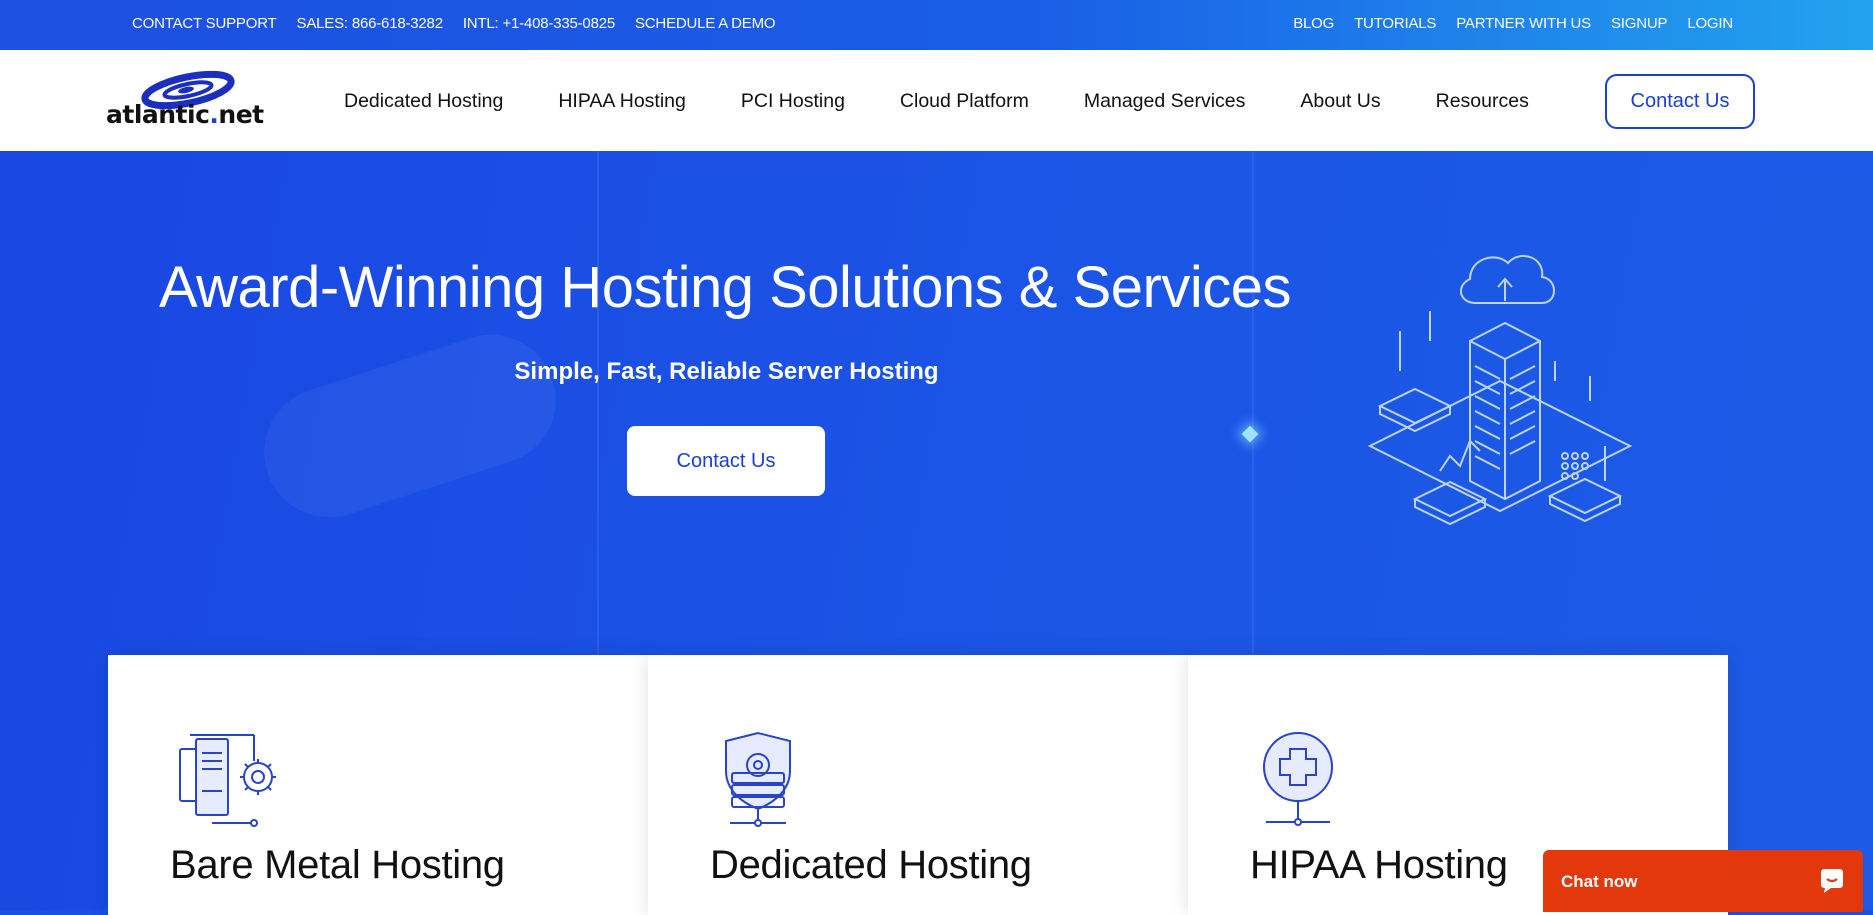 The image size is (1873, 915). Describe the element at coordinates (871, 865) in the screenshot. I see `card-title: Dedicated Hosting` at that location.